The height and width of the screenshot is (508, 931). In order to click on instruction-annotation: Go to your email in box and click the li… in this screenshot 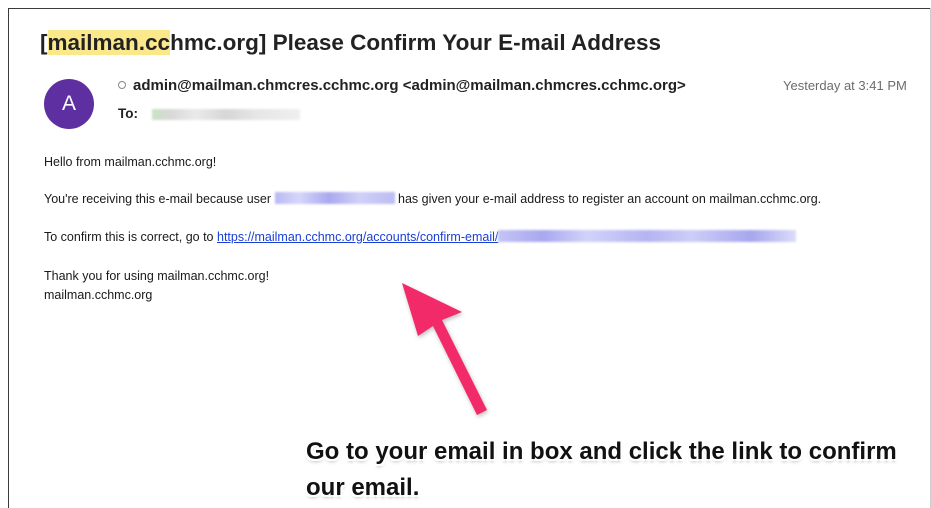, I will do `click(601, 469)`.